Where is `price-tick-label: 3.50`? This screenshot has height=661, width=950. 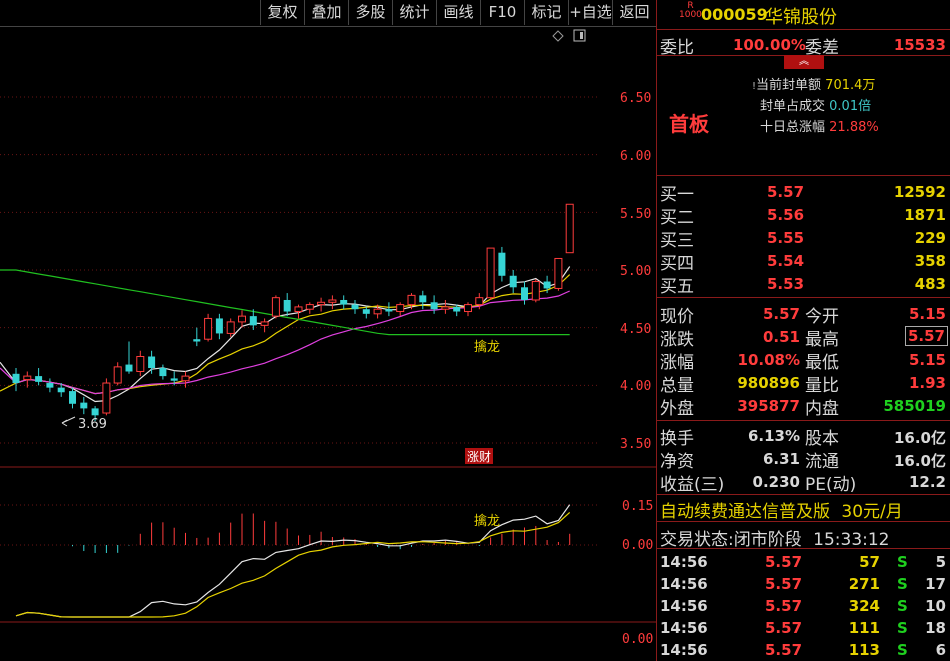 price-tick-label: 3.50 is located at coordinates (635, 444).